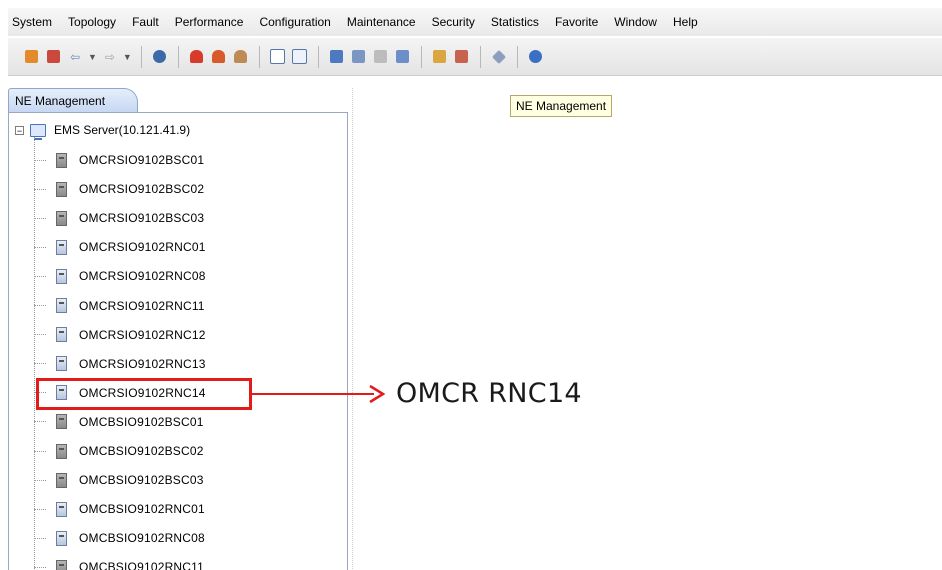  I want to click on tree-node: OMCRSIO9102RNC13, so click(120, 364).